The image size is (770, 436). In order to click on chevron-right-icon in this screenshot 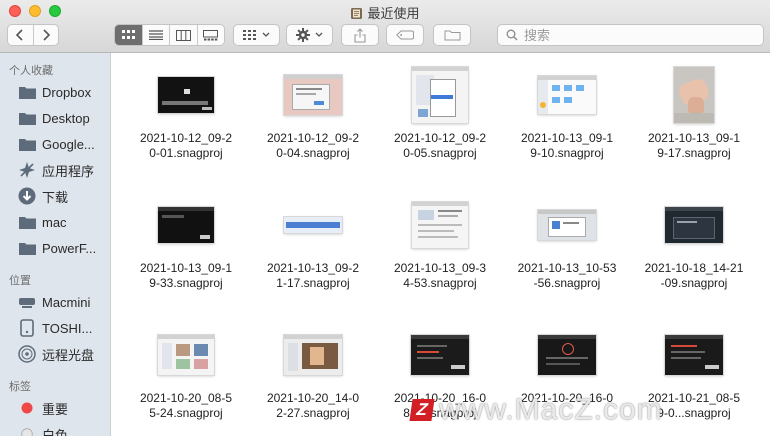, I will do `click(46, 35)`.